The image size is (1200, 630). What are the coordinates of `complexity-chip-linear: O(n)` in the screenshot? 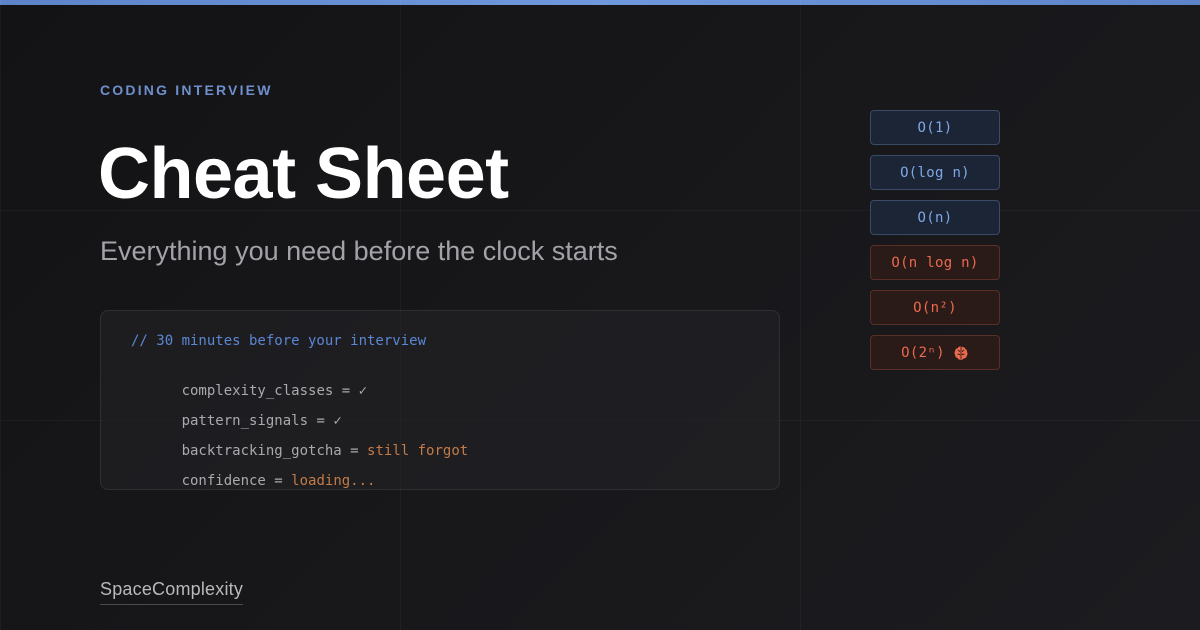 It's located at (935, 217).